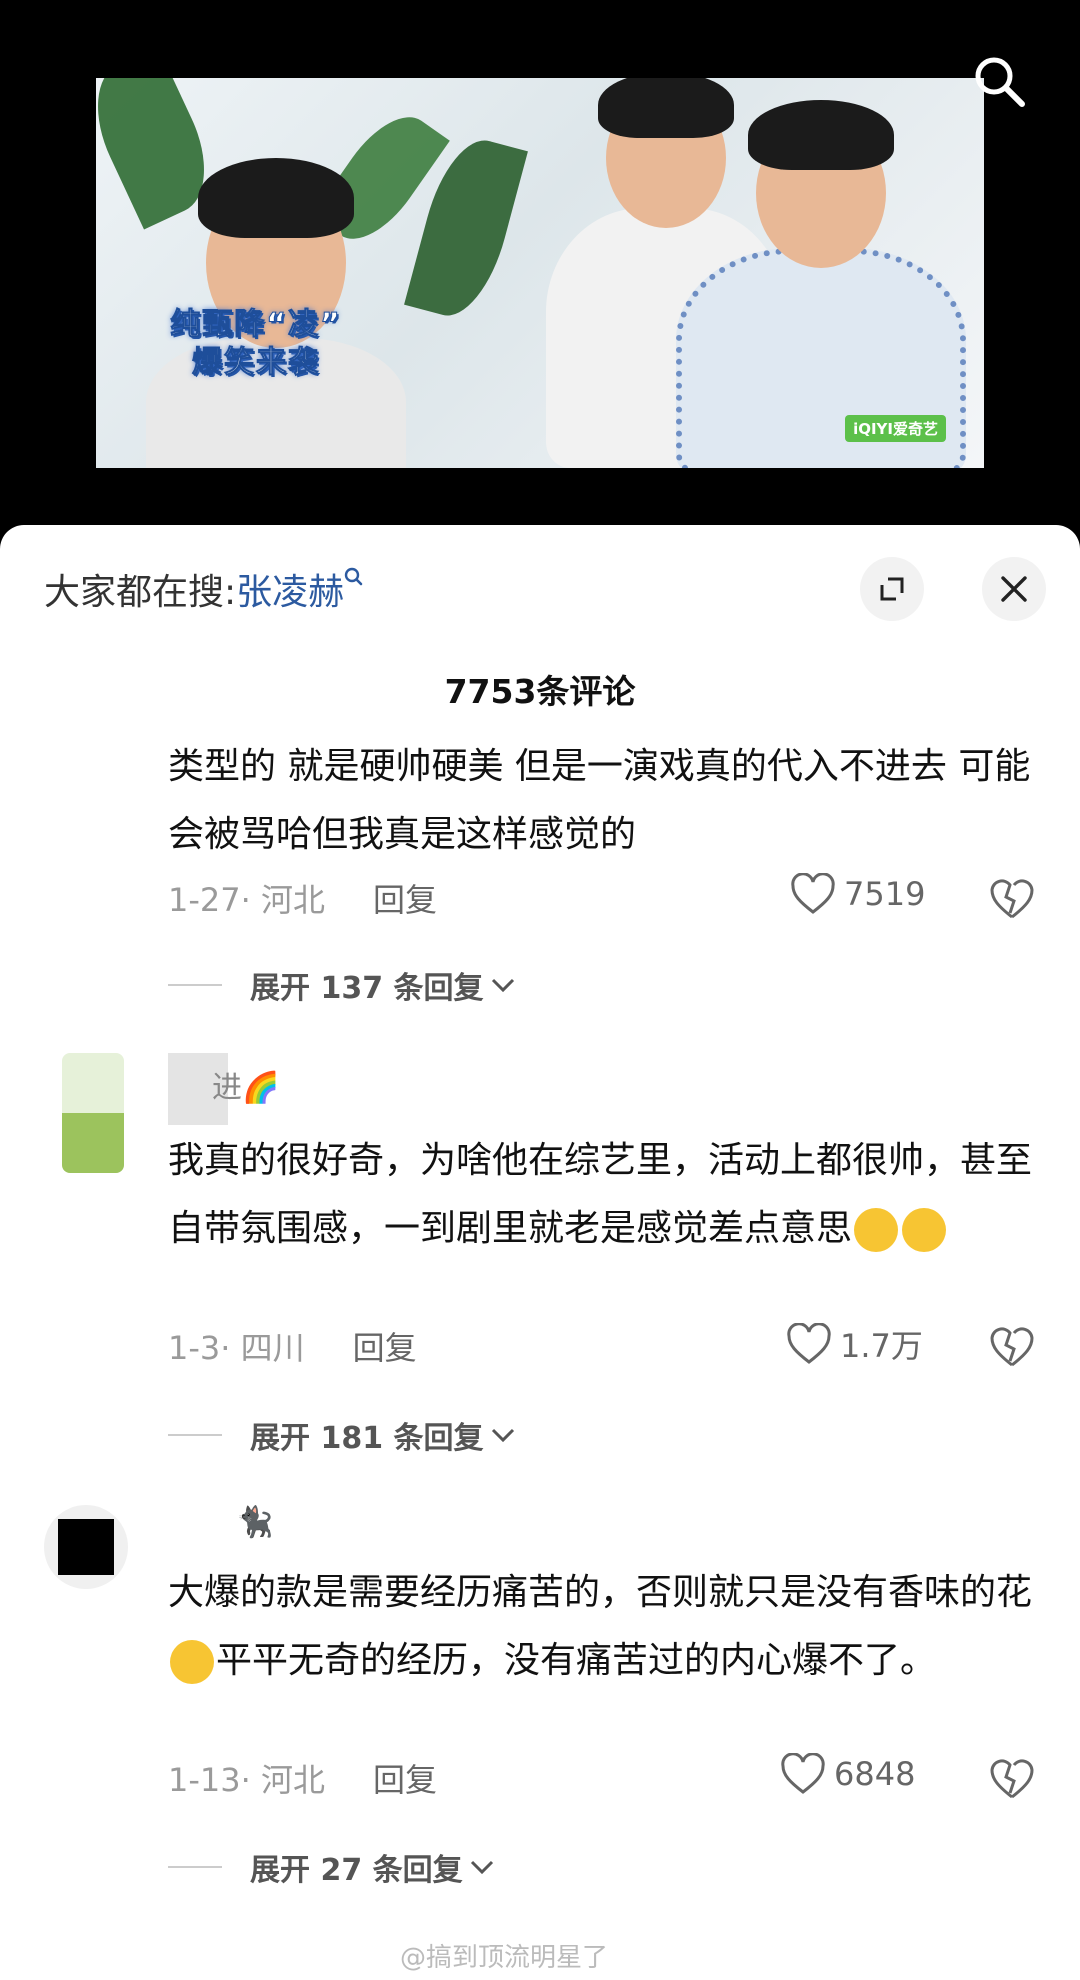 The width and height of the screenshot is (1080, 1980). Describe the element at coordinates (576, 1660) in the screenshot. I see `comment-text-part-2: 平平无奇的经历，没有痛苦过的内心爆不了。` at that location.